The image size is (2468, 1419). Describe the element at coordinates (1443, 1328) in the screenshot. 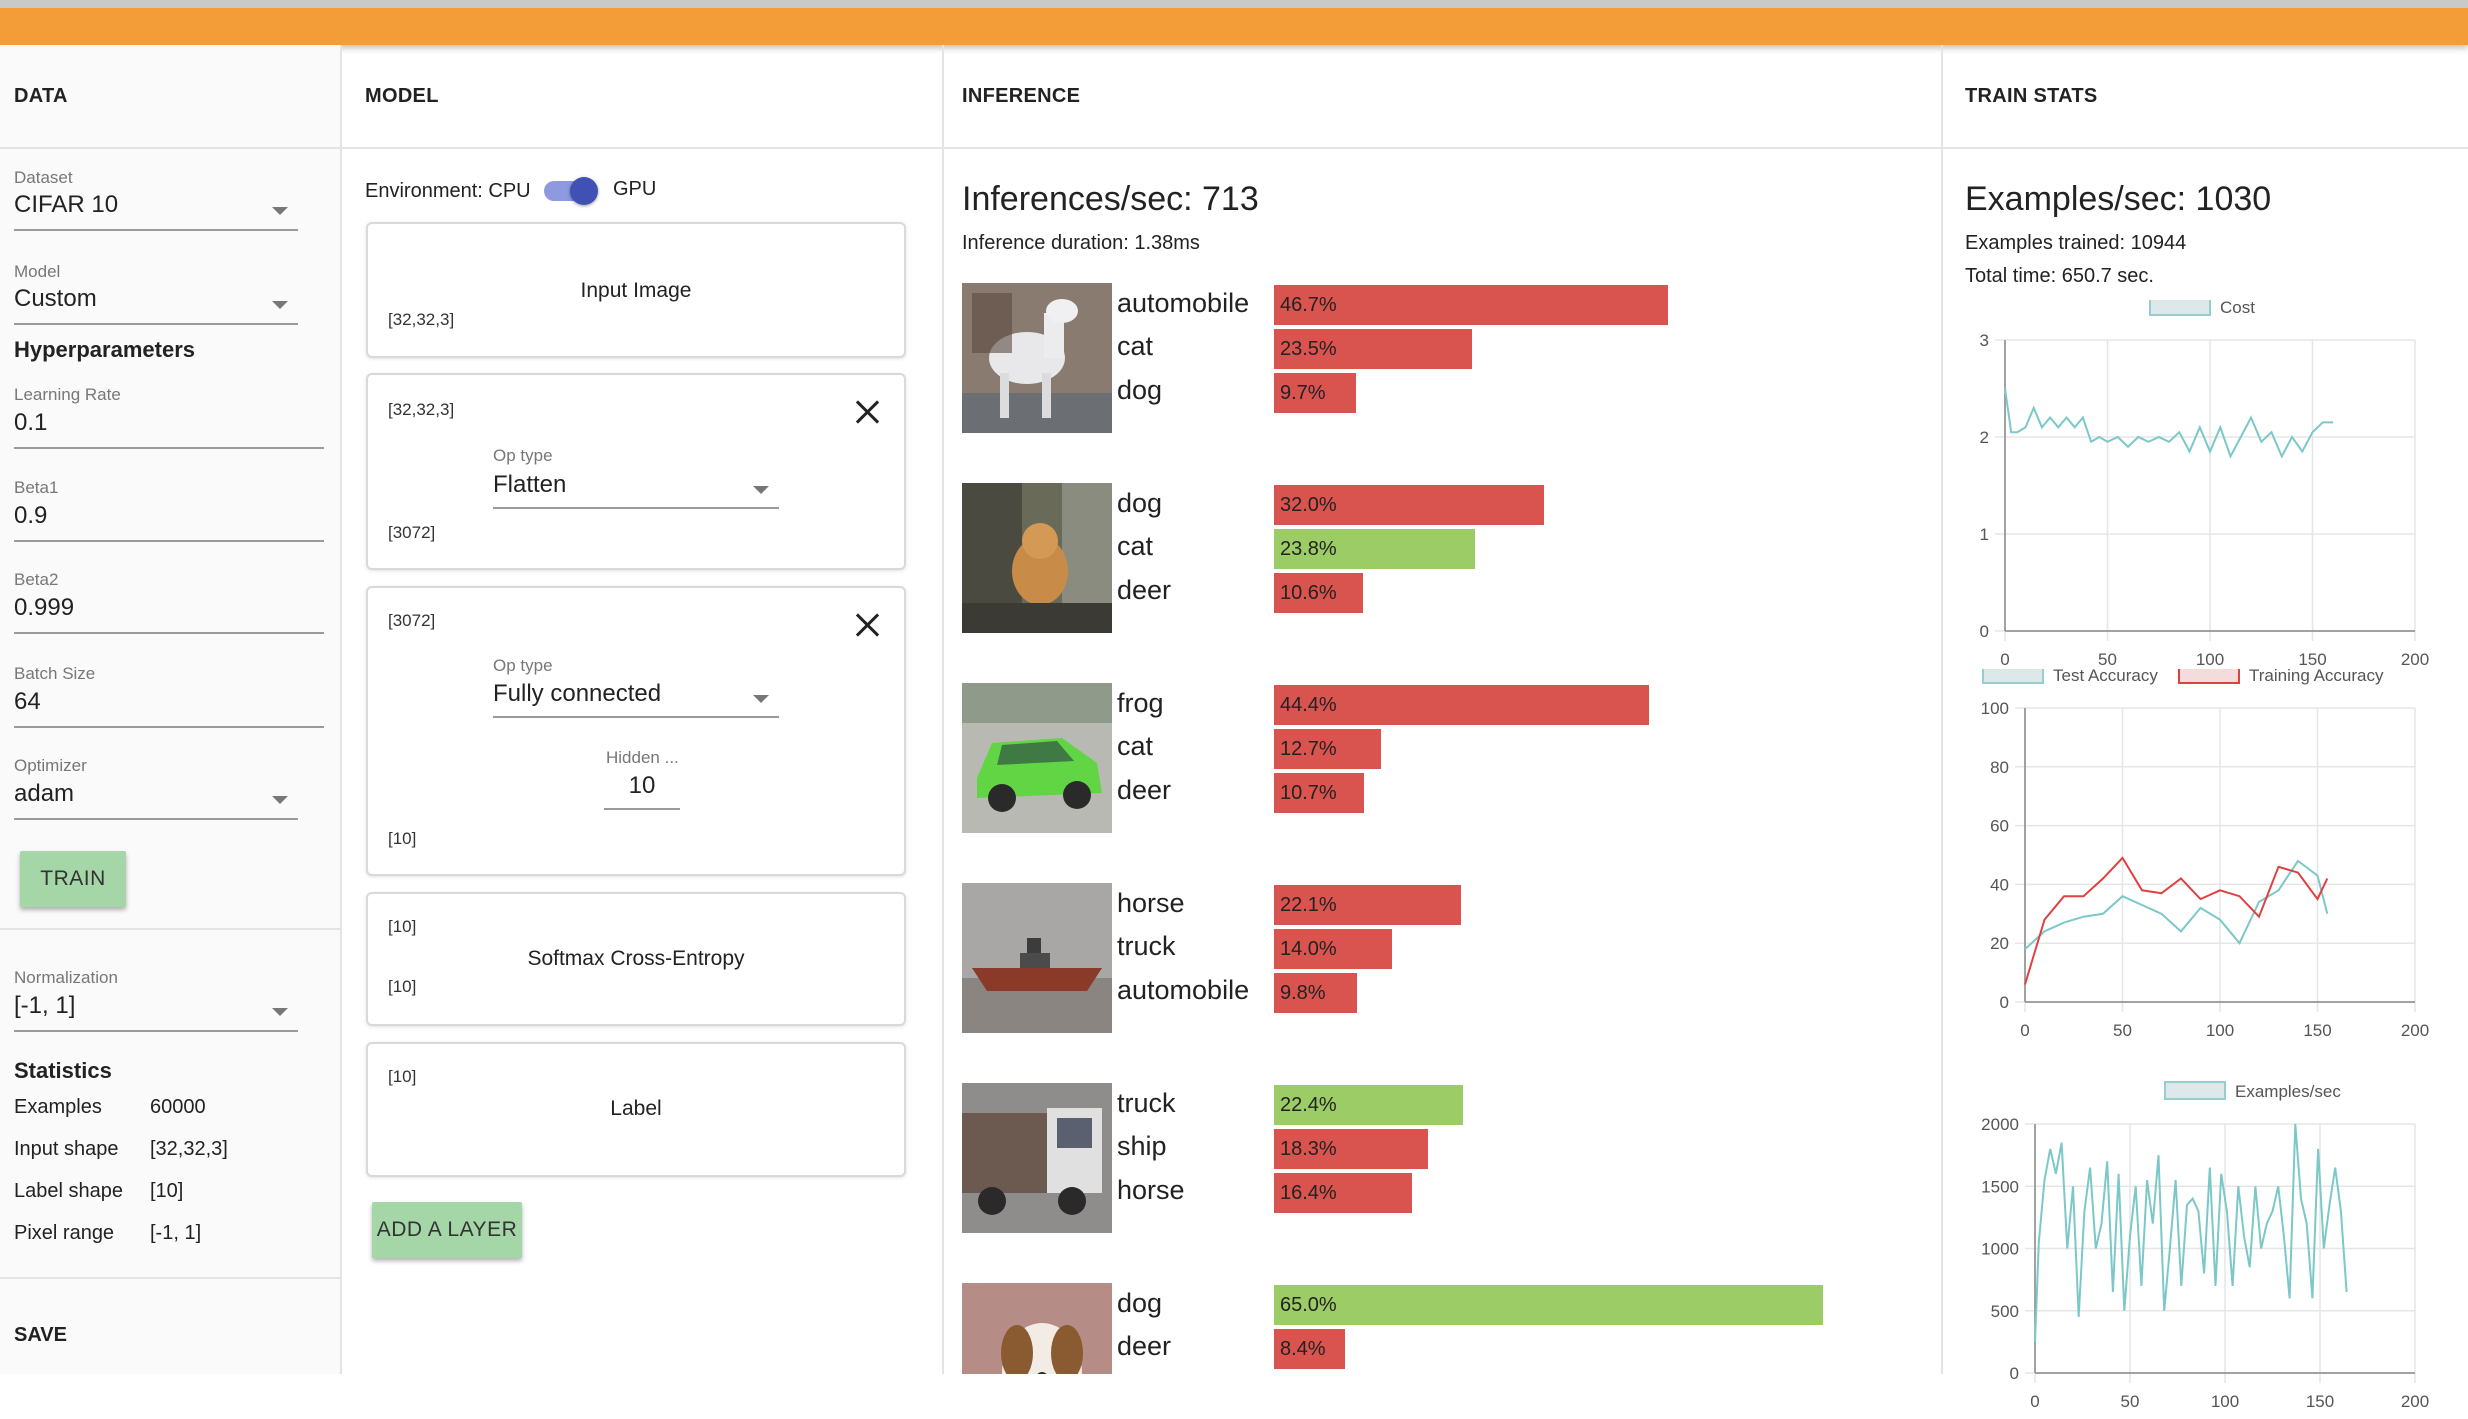

I see `inference-result: dog deer 65.0% 8.4%` at that location.